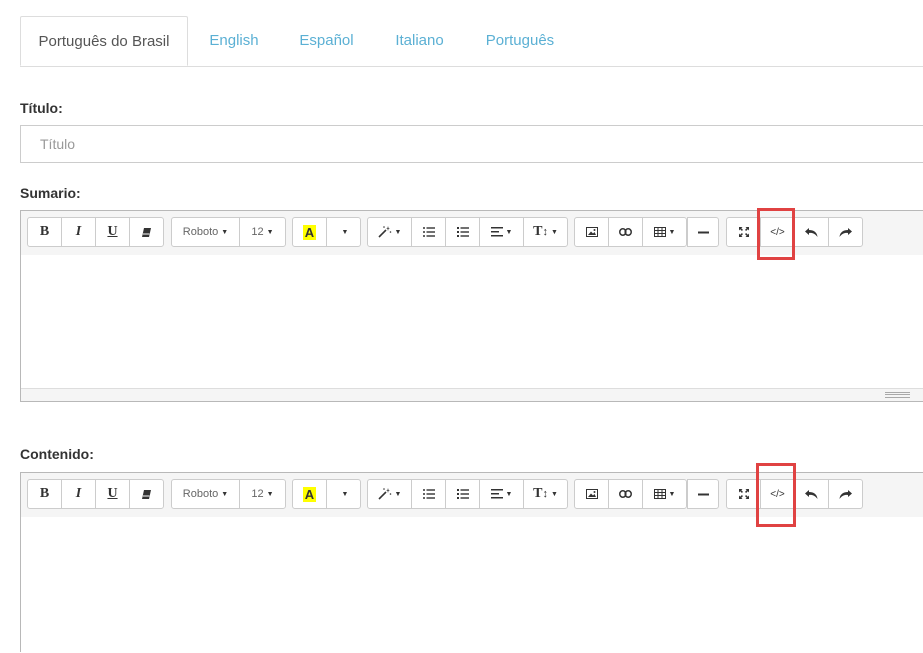 This screenshot has height=653, width=923. Describe the element at coordinates (472, 394) in the screenshot. I see `sumario-resize-bar` at that location.